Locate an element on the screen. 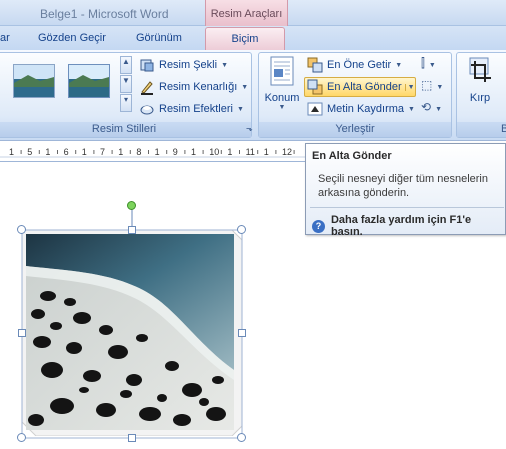 Image resolution: width=506 pixels, height=449 pixels. help-icon: ? is located at coordinates (318, 226).